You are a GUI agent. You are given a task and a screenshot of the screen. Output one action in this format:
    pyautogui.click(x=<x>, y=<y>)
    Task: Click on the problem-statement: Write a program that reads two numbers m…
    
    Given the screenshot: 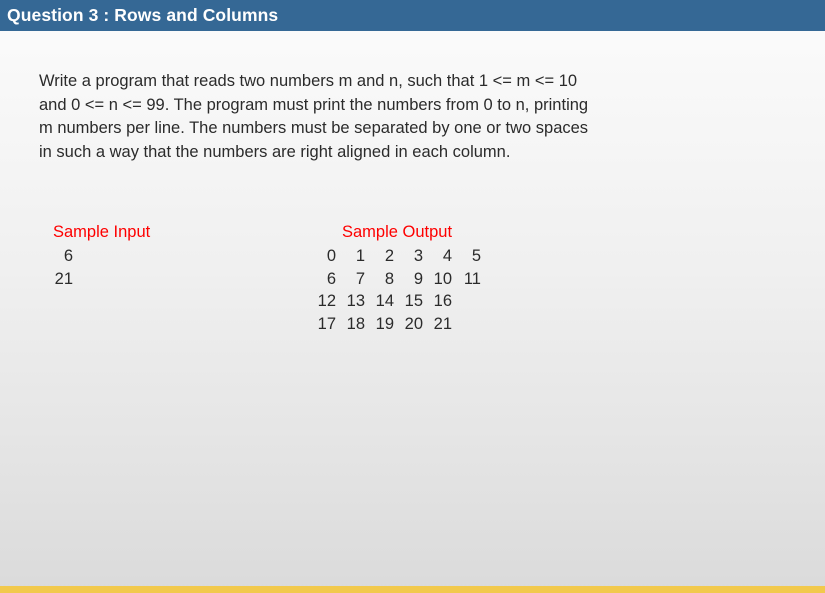 What is the action you would take?
    pyautogui.click(x=314, y=116)
    